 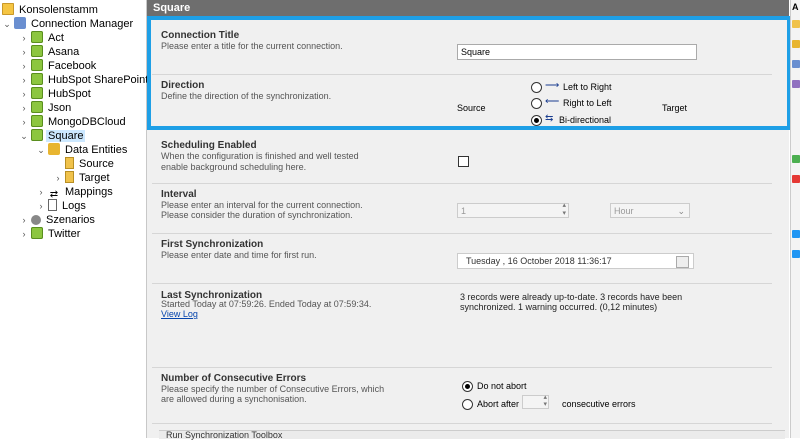 I want to click on errors-label: Number of Consecutive Errors, so click(x=234, y=378).